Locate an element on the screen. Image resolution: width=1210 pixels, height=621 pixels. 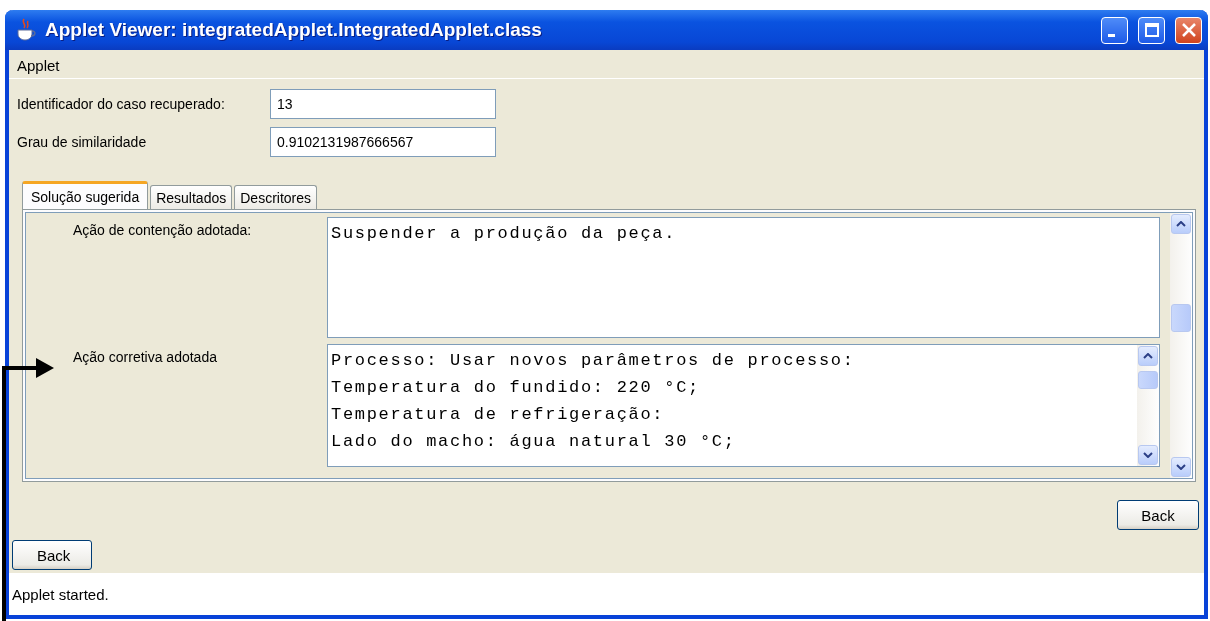
text-line: Lado do macho: água natural 30 °C; is located at coordinates (534, 442).